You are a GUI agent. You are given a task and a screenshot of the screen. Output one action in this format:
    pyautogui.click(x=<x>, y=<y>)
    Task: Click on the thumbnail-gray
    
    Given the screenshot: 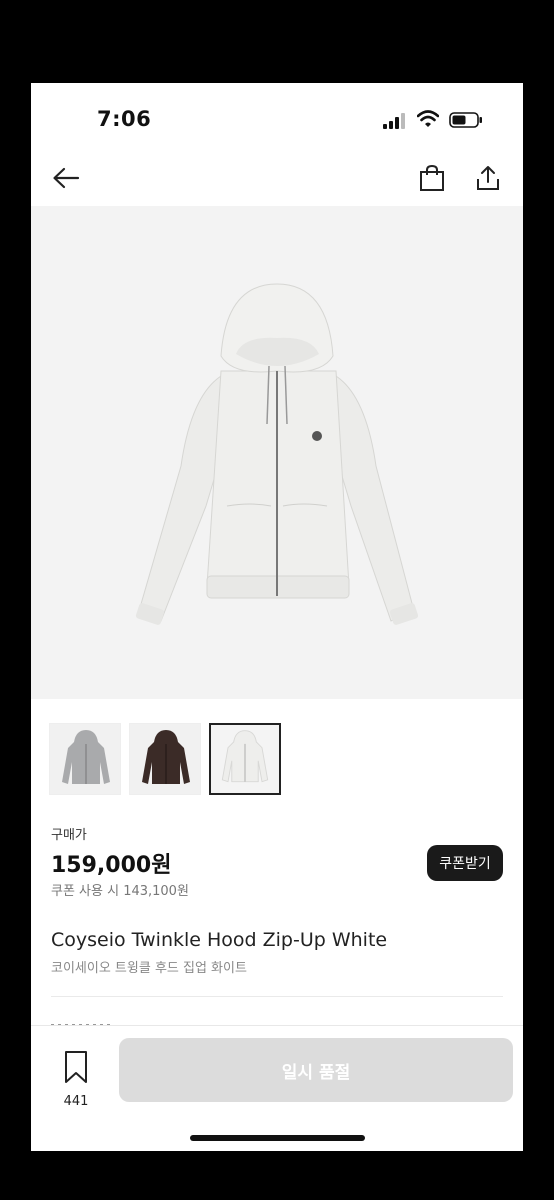 What is the action you would take?
    pyautogui.click(x=85, y=759)
    